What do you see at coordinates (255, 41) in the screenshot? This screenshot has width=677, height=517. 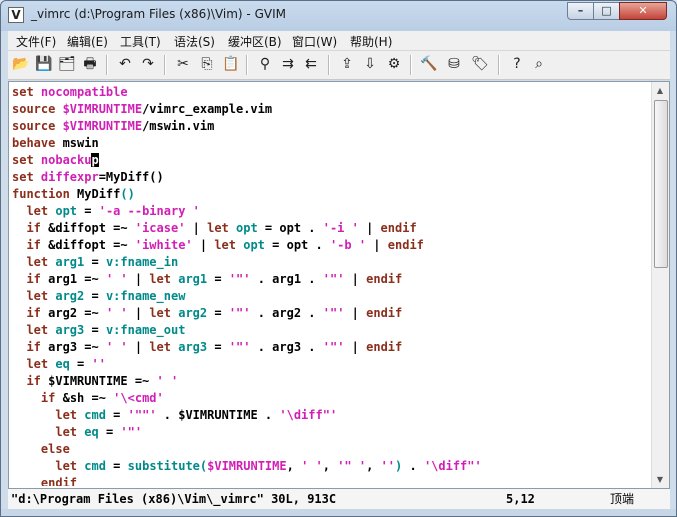 I see `menu-buffers: 缓冲区(B)` at bounding box center [255, 41].